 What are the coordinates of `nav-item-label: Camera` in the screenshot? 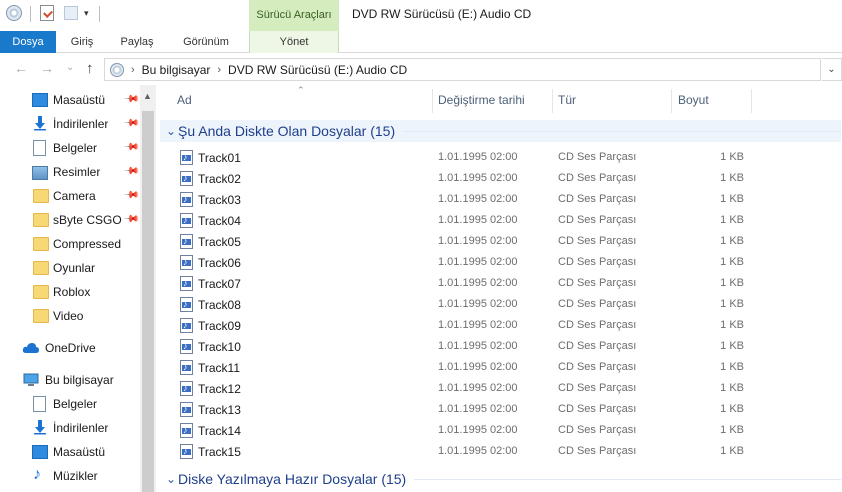 It's located at (74, 196).